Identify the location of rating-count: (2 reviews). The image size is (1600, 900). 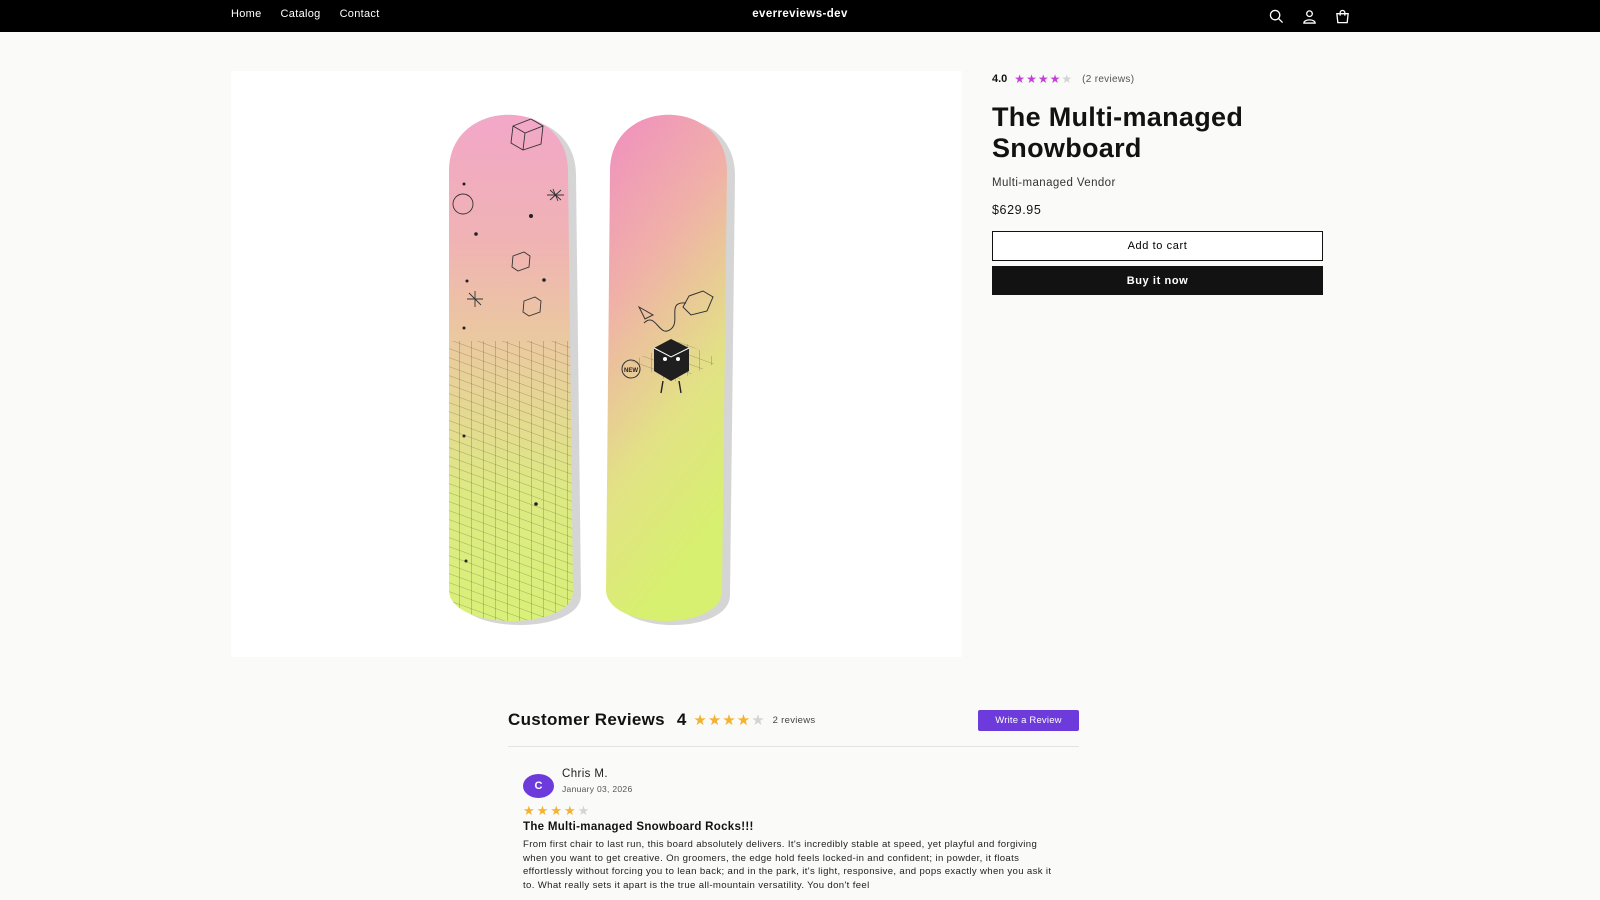
(1108, 79).